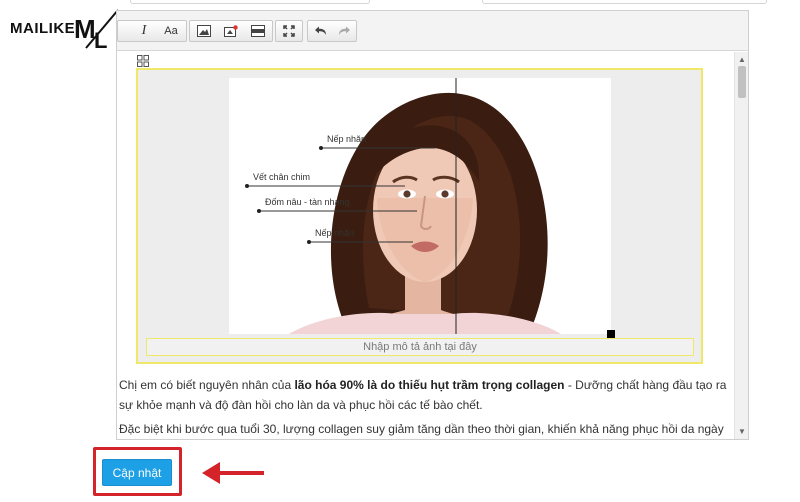 Image resolution: width=800 pixels, height=502 pixels. What do you see at coordinates (742, 59) in the screenshot?
I see `scroll-up-icon: ▲` at bounding box center [742, 59].